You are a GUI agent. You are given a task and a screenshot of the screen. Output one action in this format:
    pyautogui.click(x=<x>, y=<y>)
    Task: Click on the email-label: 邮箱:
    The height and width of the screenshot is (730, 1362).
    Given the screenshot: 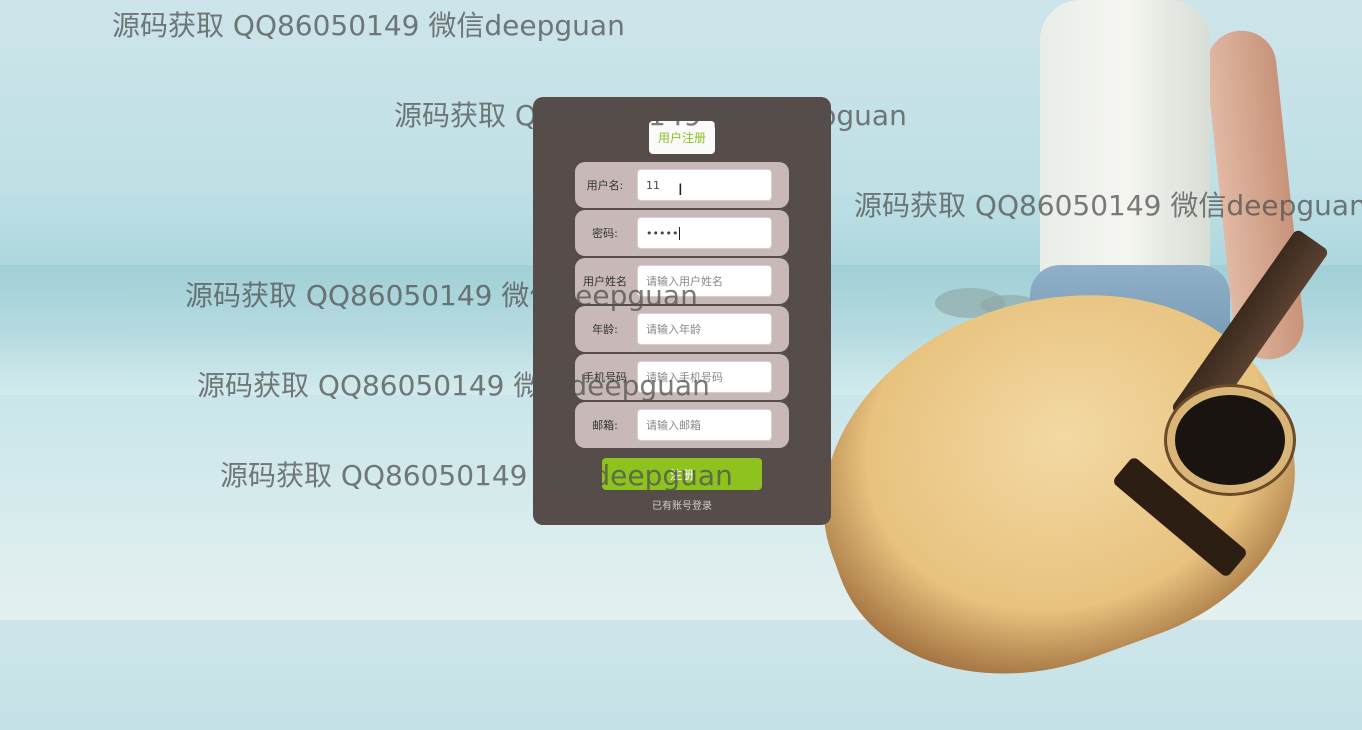 What is the action you would take?
    pyautogui.click(x=605, y=425)
    